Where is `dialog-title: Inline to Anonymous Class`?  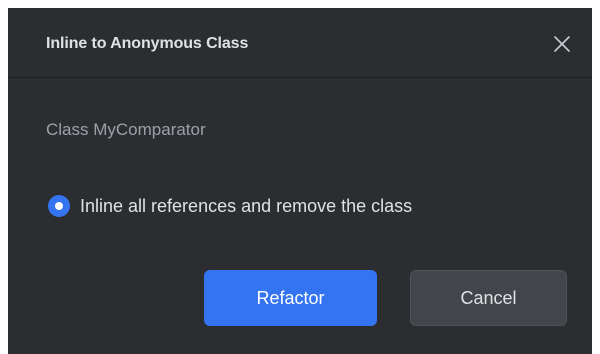
dialog-title: Inline to Anonymous Class is located at coordinates (147, 43).